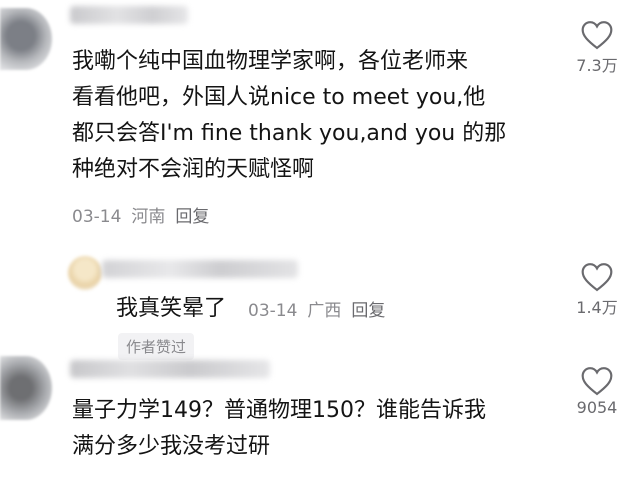 This screenshot has height=478, width=640. Describe the element at coordinates (279, 428) in the screenshot. I see `comment-text: 量子力学149？普通物理150？谁能告诉我 满分多少我没考过研` at that location.